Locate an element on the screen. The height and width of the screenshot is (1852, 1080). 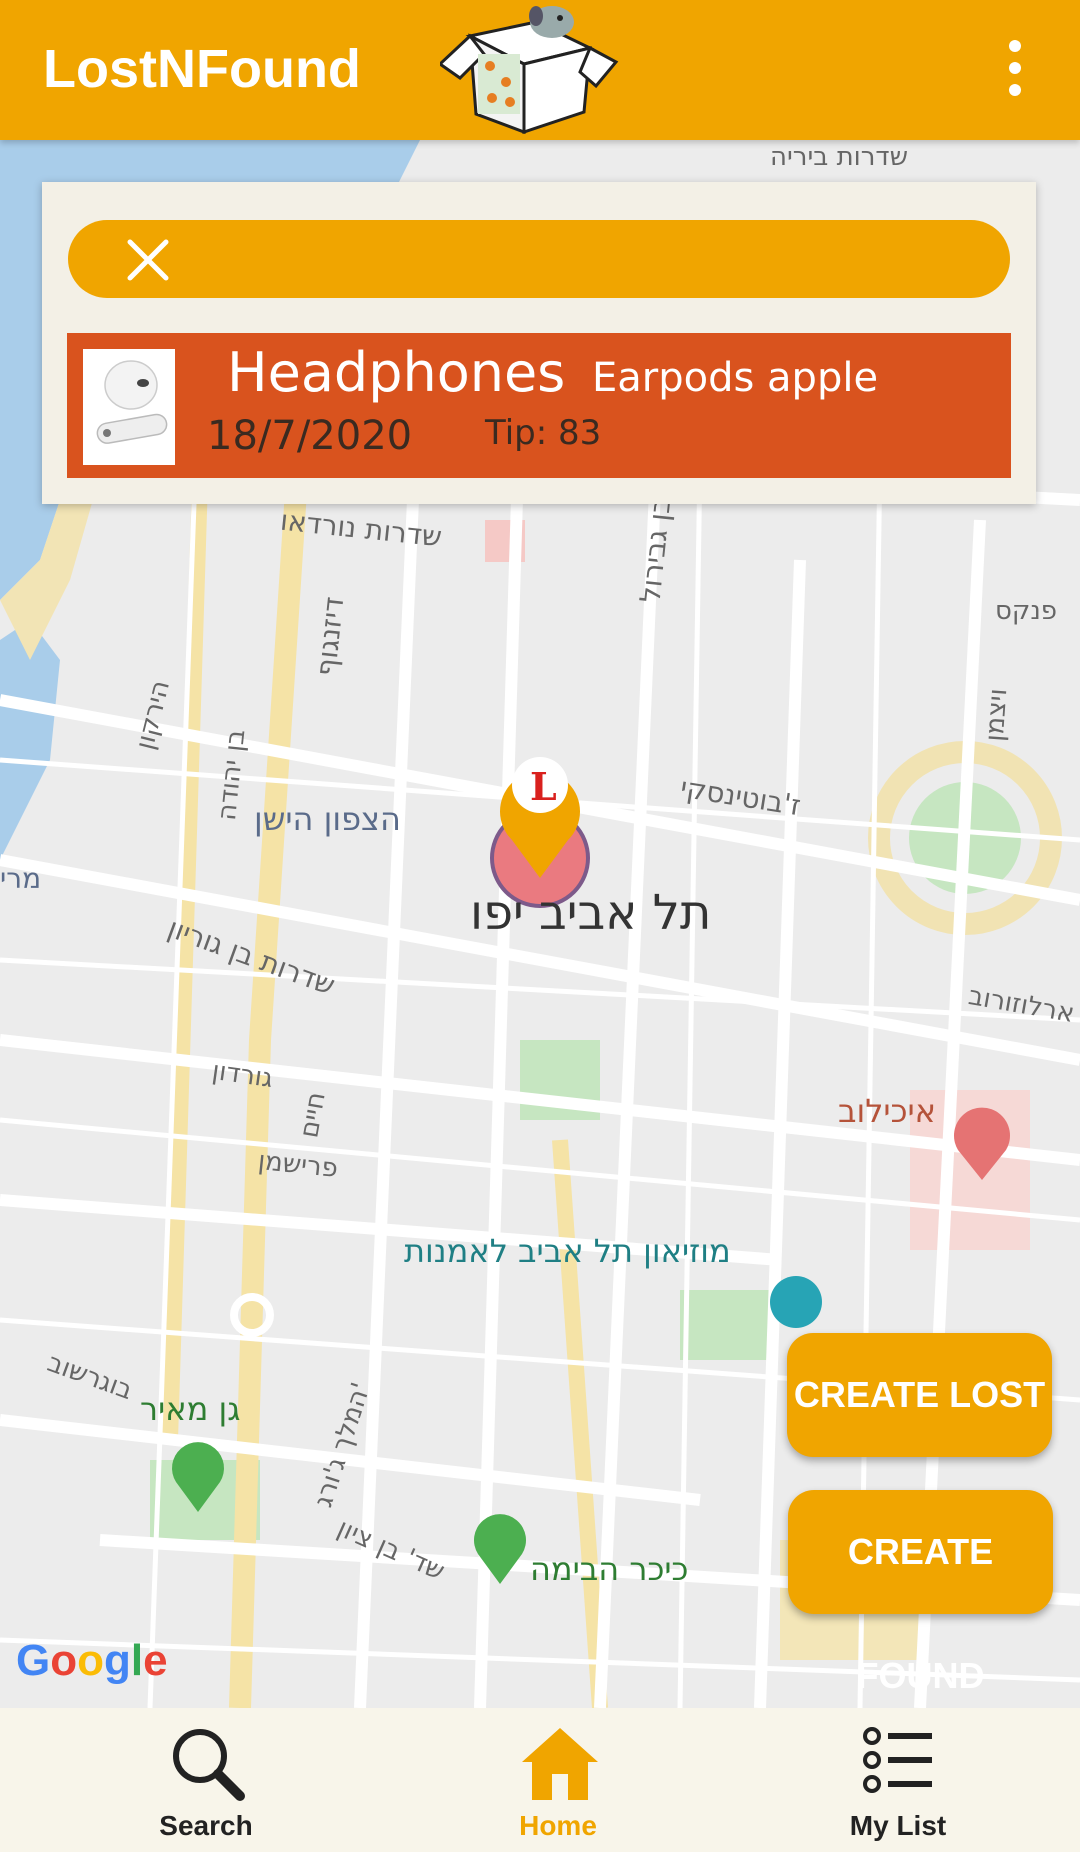
map-label-old-north: הצפון הישן is located at coordinates (327, 819).